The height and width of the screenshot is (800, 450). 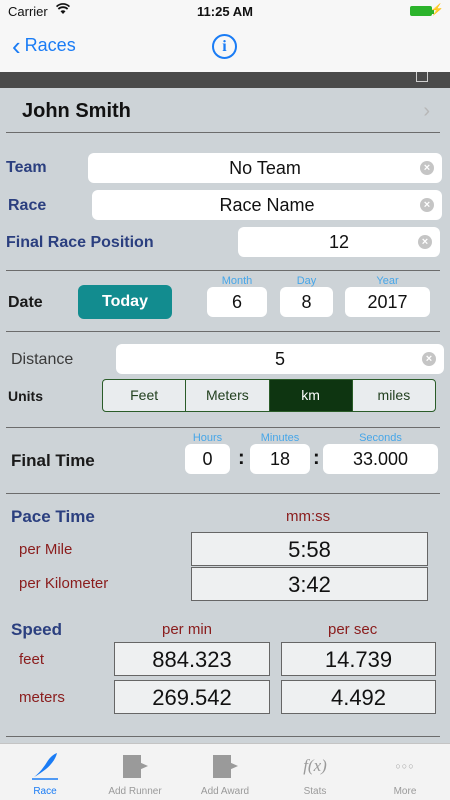 What do you see at coordinates (380, 459) in the screenshot?
I see `seconds-field: 33.000` at bounding box center [380, 459].